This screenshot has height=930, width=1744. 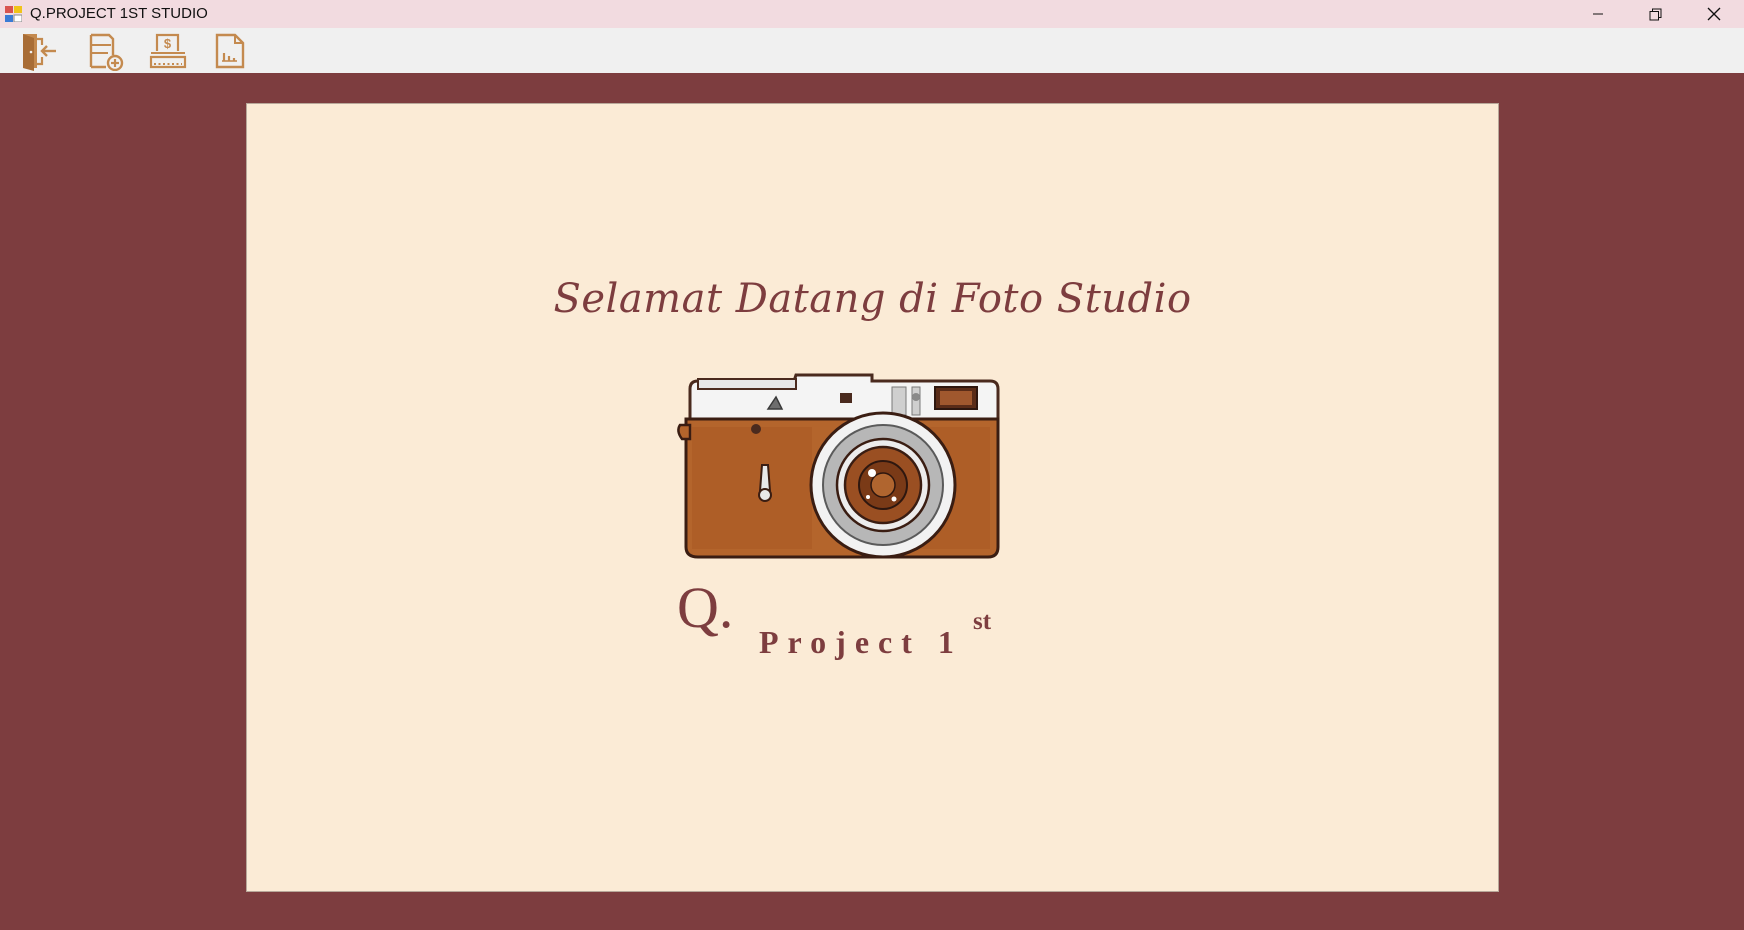 I want to click on camera-illustration, so click(x=838, y=466).